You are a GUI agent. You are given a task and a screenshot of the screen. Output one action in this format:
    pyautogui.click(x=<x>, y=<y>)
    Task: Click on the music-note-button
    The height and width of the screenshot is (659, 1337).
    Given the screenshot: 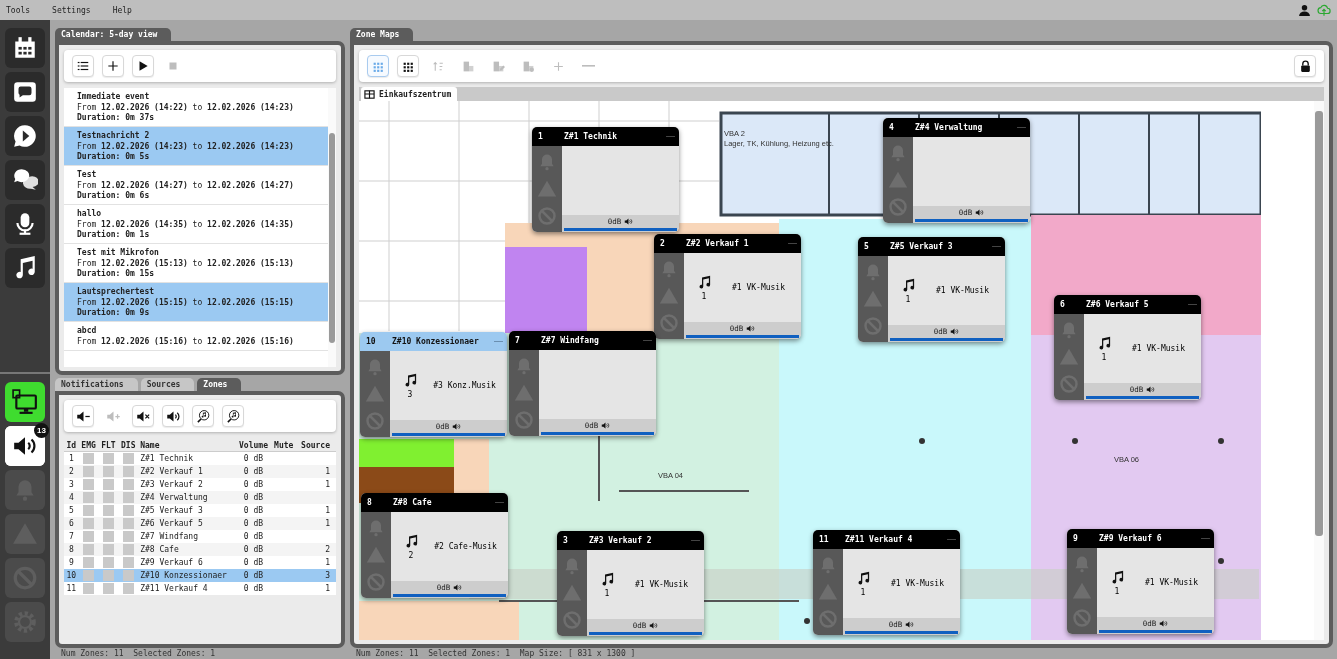 What is the action you would take?
    pyautogui.click(x=25, y=268)
    